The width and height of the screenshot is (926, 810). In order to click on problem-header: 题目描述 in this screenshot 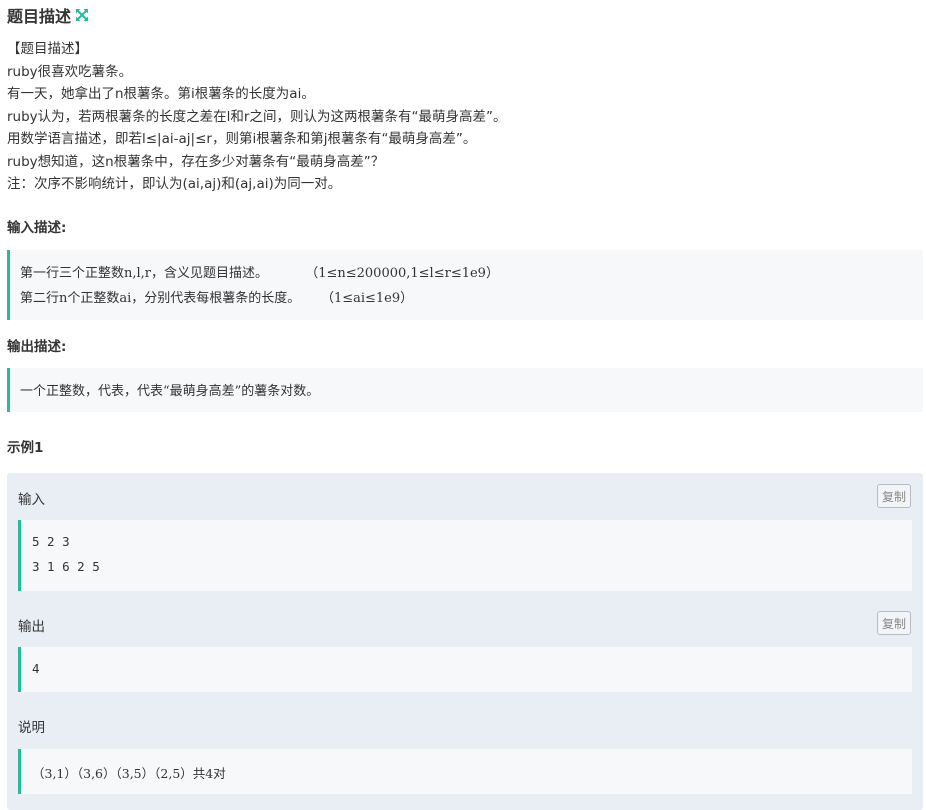, I will do `click(48, 15)`.